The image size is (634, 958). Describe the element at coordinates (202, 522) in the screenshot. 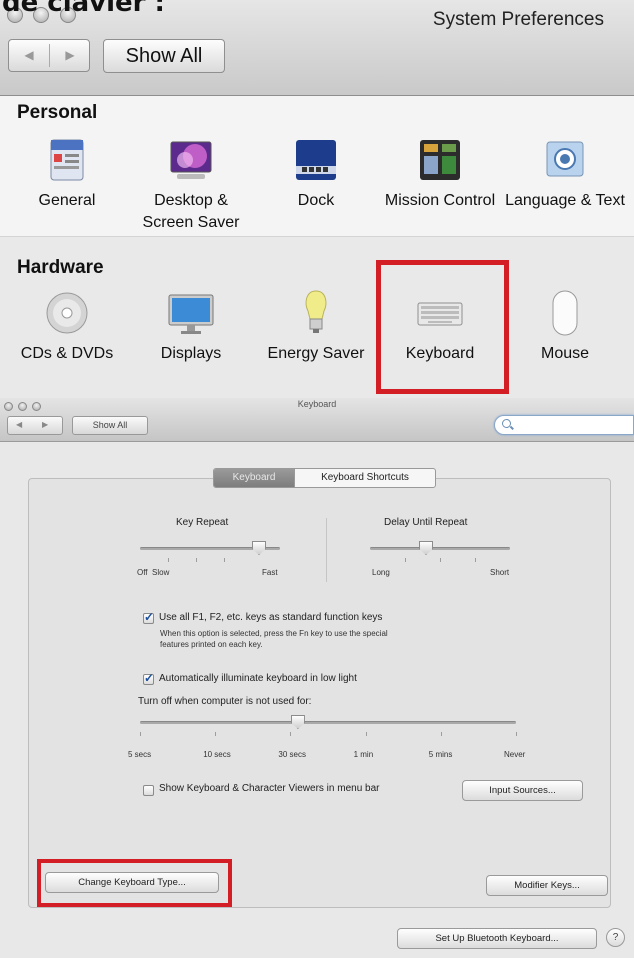

I see `key-repeat-title: Key Repeat` at that location.